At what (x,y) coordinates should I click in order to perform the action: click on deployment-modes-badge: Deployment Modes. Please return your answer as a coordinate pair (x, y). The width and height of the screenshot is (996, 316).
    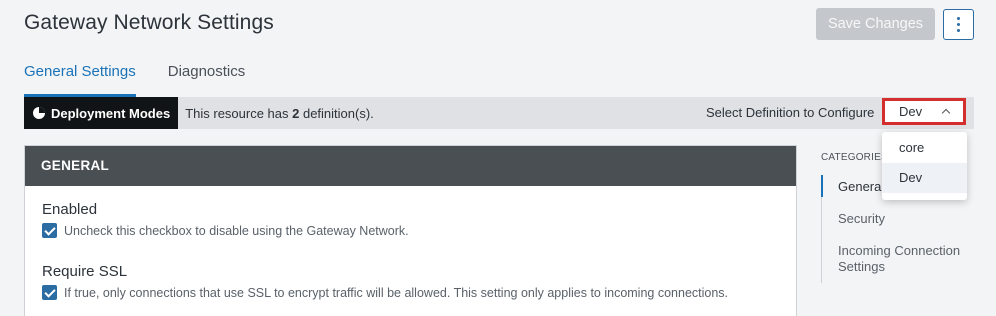
    Looking at the image, I should click on (101, 113).